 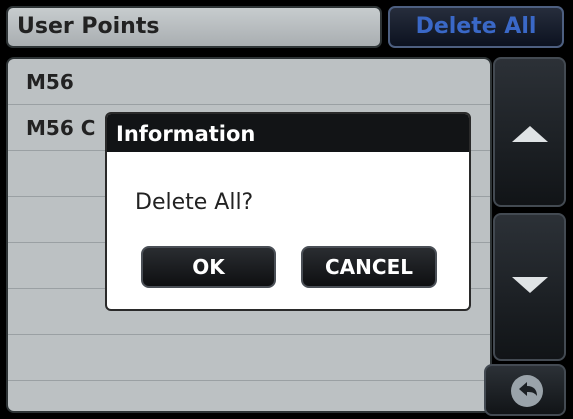 I want to click on back-arrow-icon, so click(x=527, y=391).